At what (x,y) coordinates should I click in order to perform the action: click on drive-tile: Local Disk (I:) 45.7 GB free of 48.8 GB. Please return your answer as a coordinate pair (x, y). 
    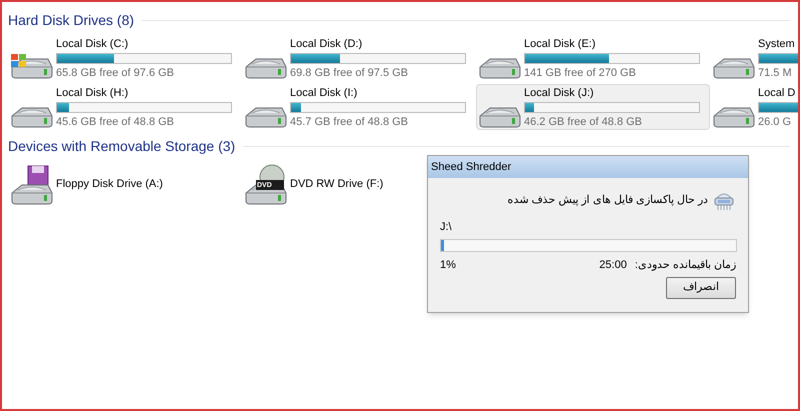
    Looking at the image, I should click on (359, 107).